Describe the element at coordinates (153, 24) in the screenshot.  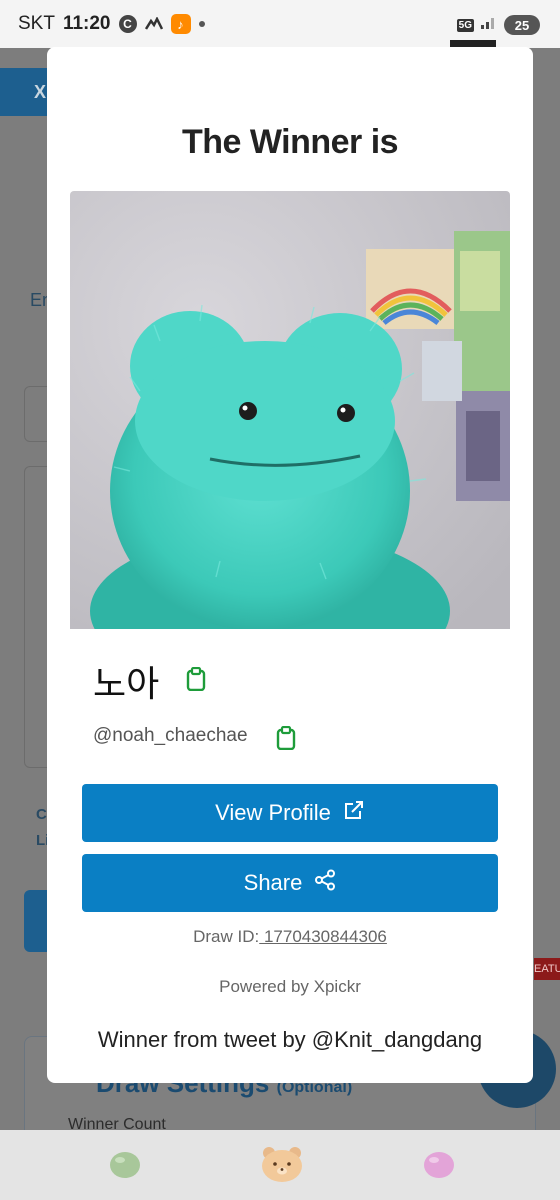
I see `tool-icon` at that location.